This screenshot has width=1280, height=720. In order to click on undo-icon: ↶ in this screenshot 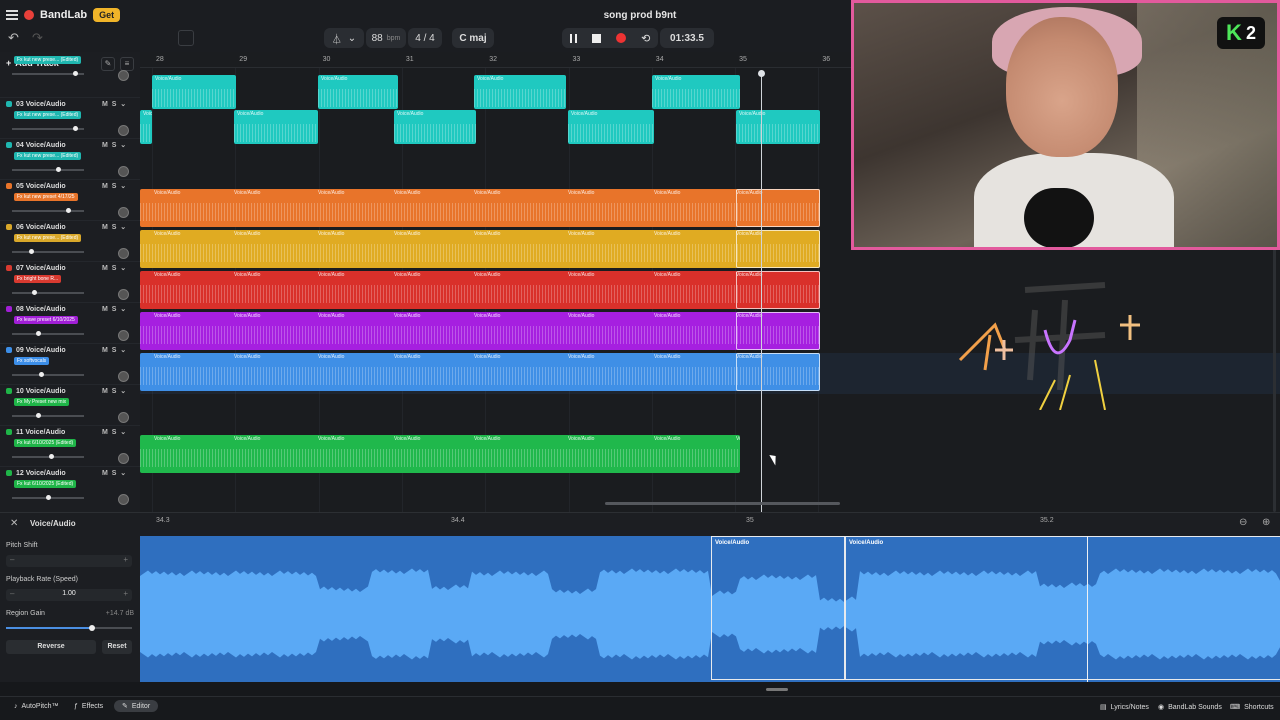, I will do `click(18, 38)`.